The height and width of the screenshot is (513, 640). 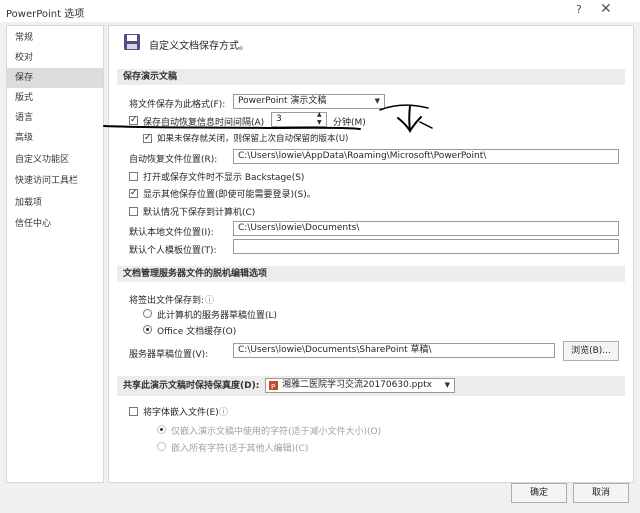 What do you see at coordinates (224, 178) in the screenshot?
I see `no-backstage-label: 打开或保存文件时不显示 Backstage(S)` at bounding box center [224, 178].